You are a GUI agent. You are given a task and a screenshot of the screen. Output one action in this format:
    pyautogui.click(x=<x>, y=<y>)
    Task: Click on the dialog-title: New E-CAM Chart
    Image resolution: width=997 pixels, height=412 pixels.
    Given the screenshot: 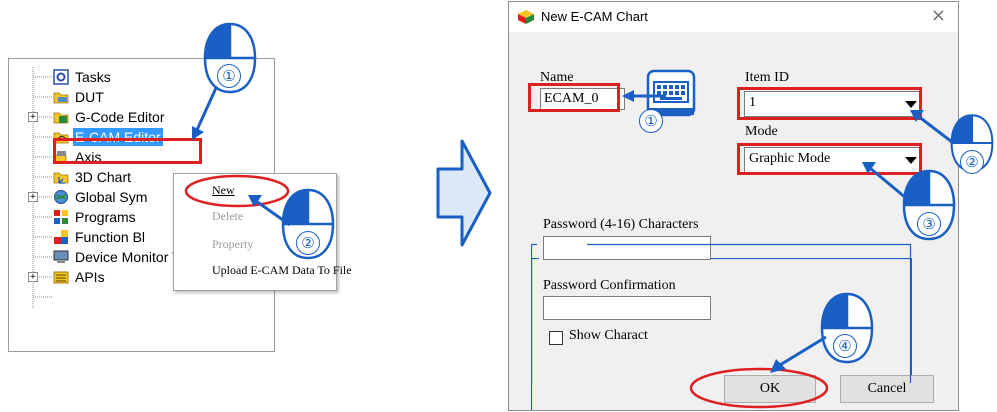 What is the action you would take?
    pyautogui.click(x=594, y=16)
    